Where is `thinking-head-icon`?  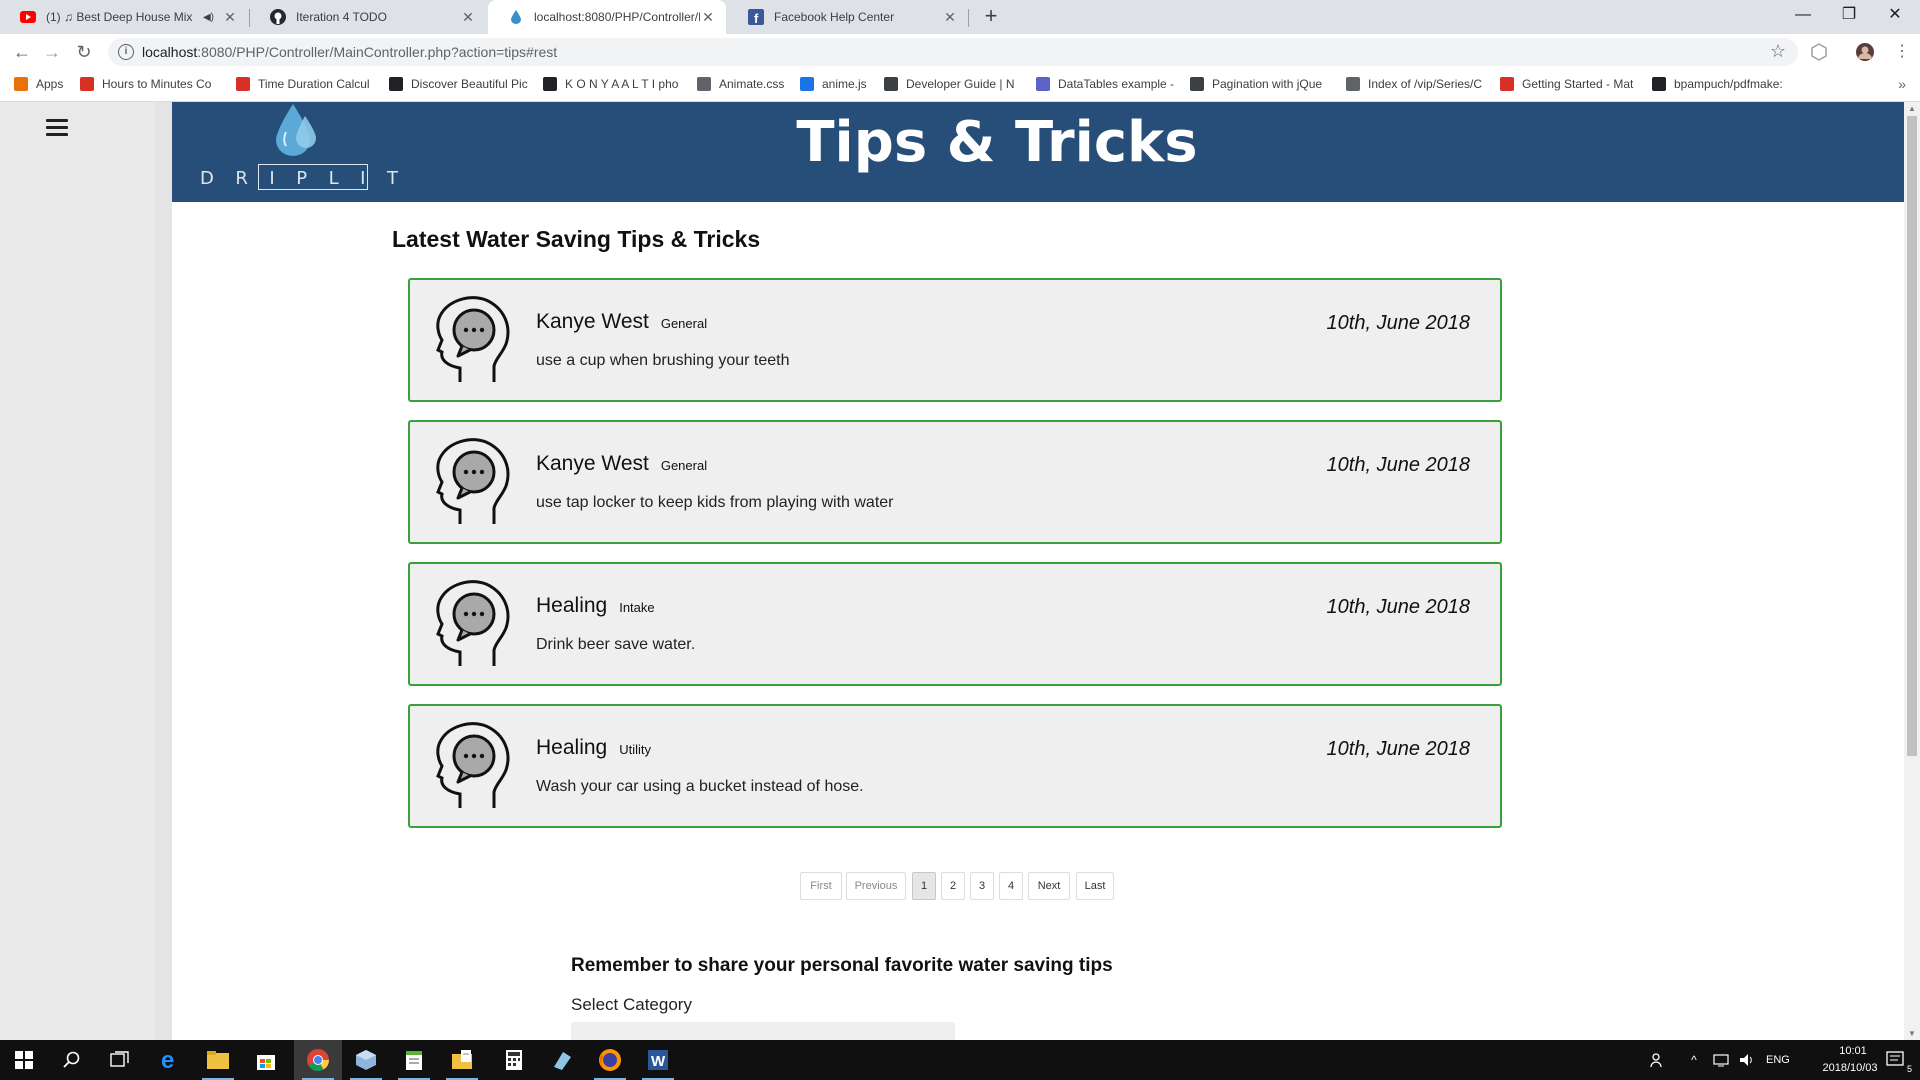 thinking-head-icon is located at coordinates (472, 624).